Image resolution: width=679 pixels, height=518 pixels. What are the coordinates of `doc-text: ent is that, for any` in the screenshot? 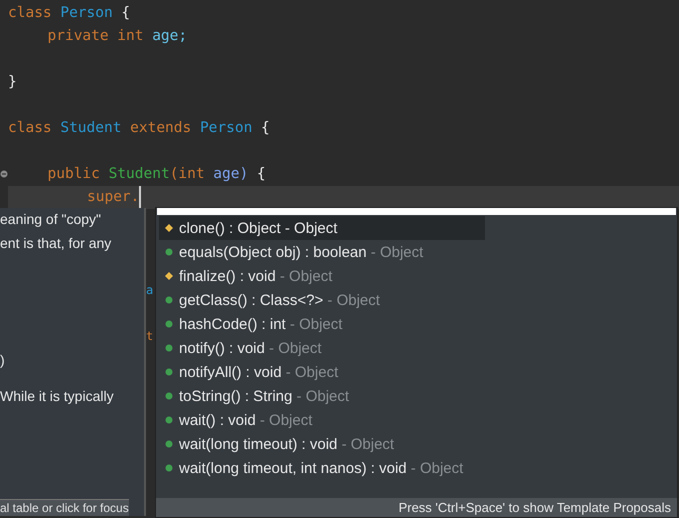 It's located at (56, 243).